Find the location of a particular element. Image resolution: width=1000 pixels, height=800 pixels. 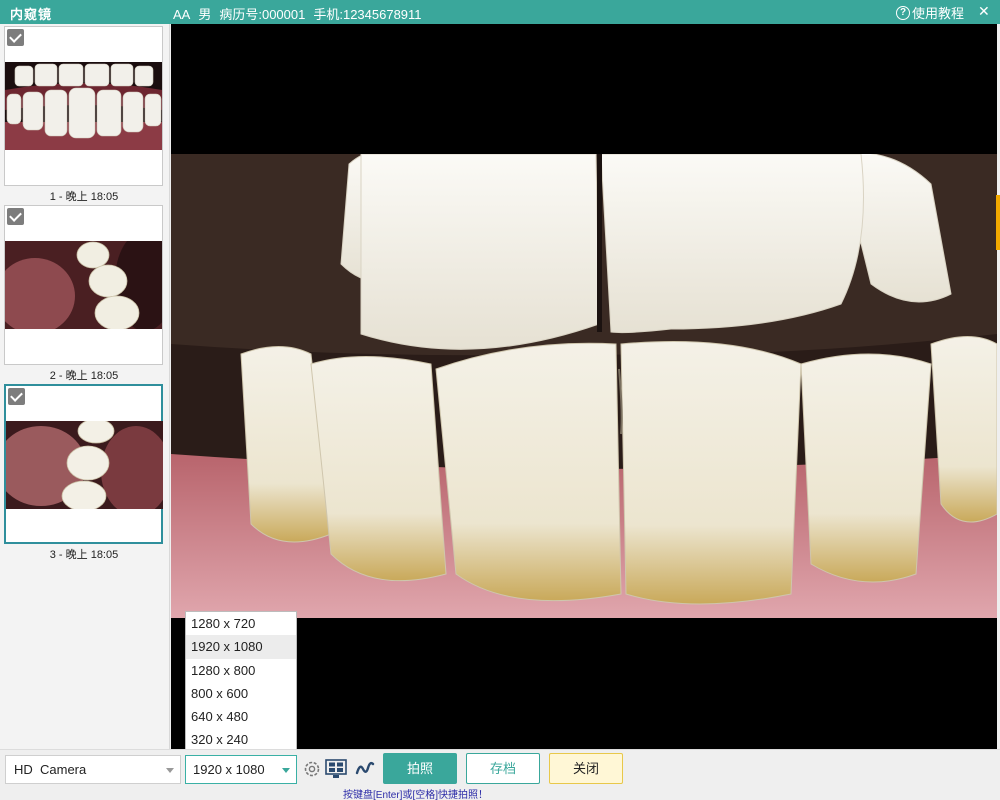

patient-name: AA is located at coordinates (182, 14).